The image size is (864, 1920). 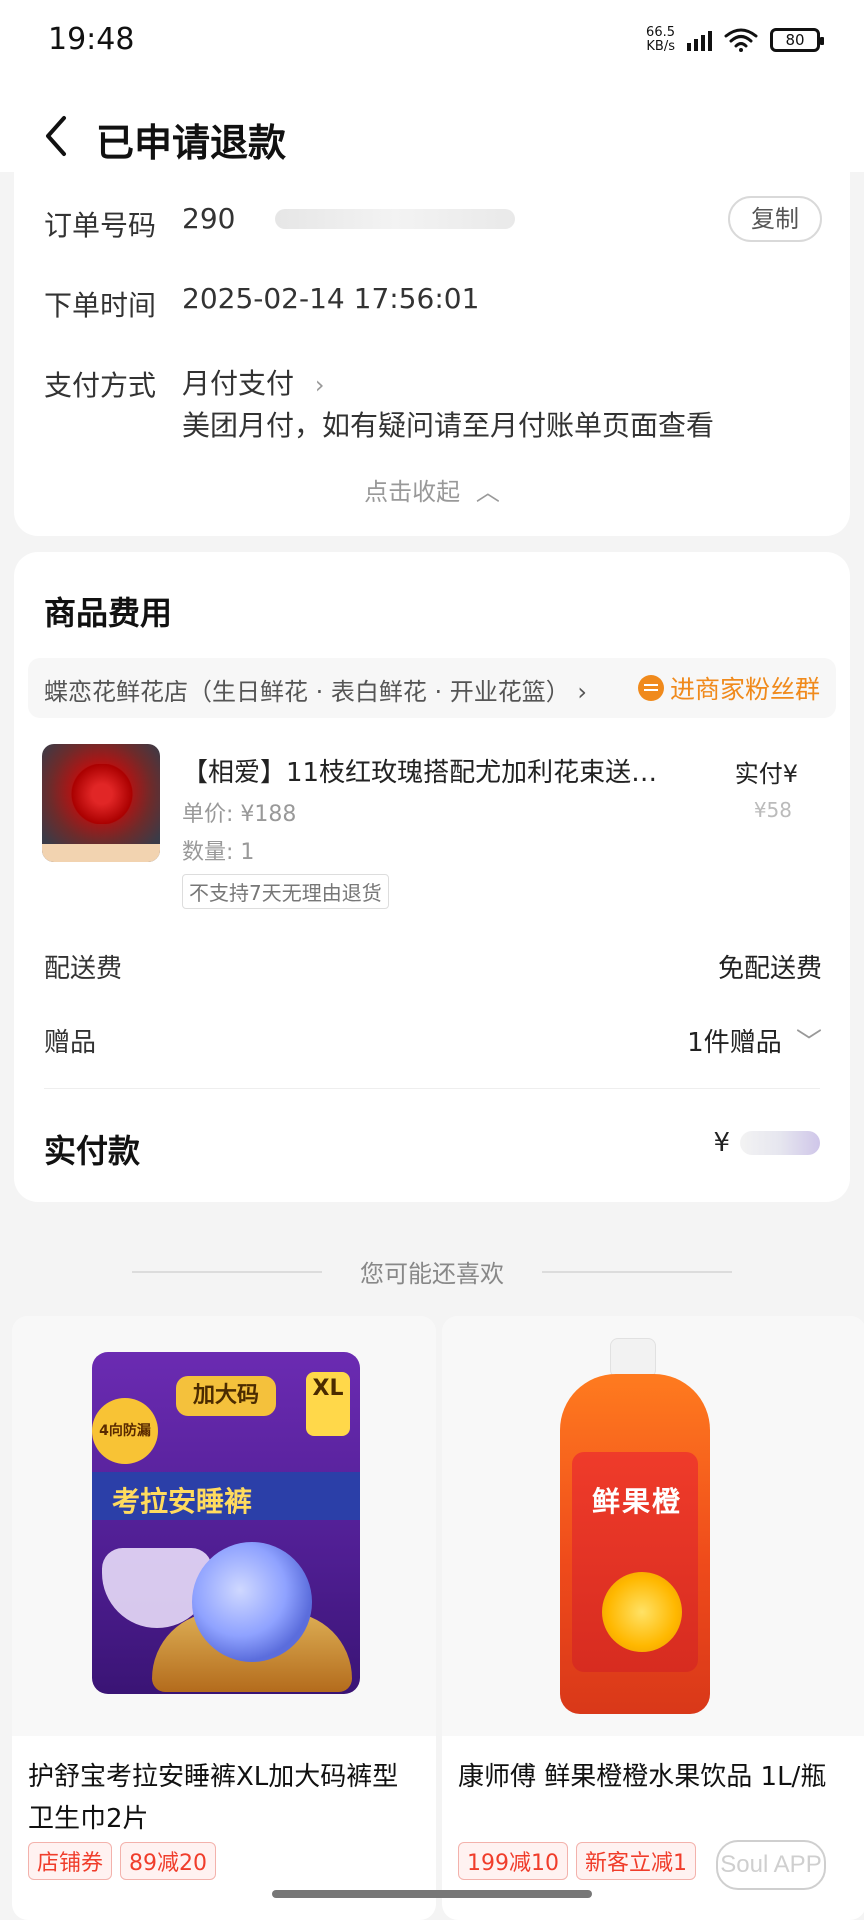 What do you see at coordinates (182, 1501) in the screenshot?
I see `pkg-band-text: 考拉安睡裤` at bounding box center [182, 1501].